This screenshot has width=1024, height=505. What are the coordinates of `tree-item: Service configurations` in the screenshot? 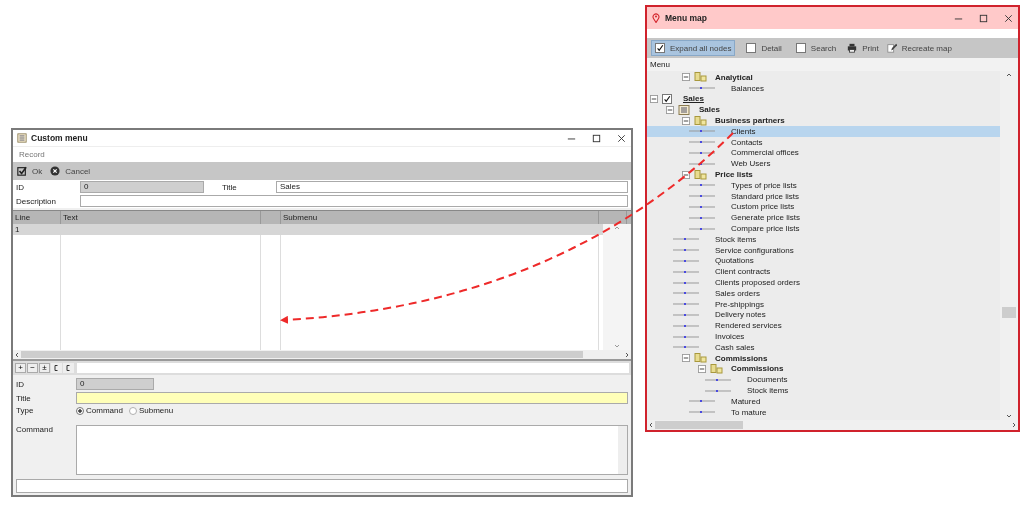 It's located at (823, 250).